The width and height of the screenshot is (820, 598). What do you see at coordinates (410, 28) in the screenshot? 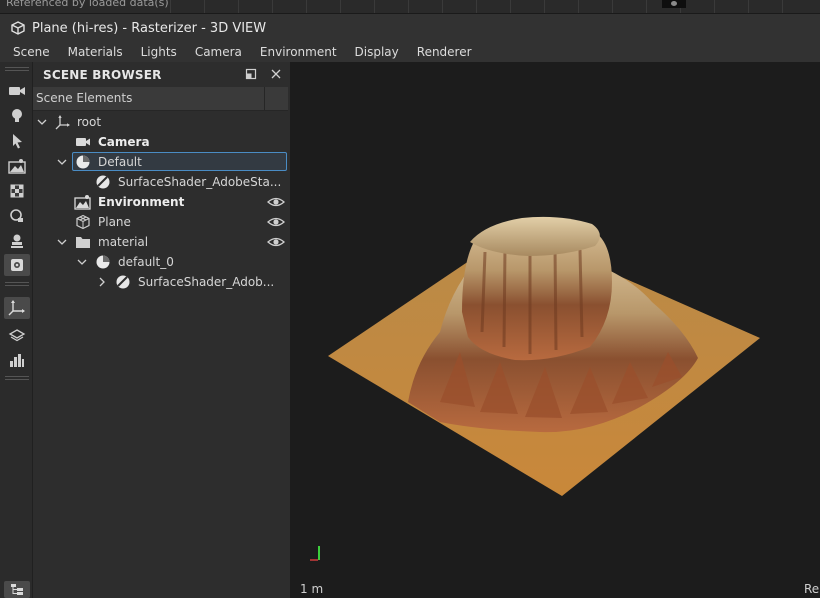
I see `window-titlebar: Plane (hi-res) - Rasterizer - 3D VIEW` at bounding box center [410, 28].